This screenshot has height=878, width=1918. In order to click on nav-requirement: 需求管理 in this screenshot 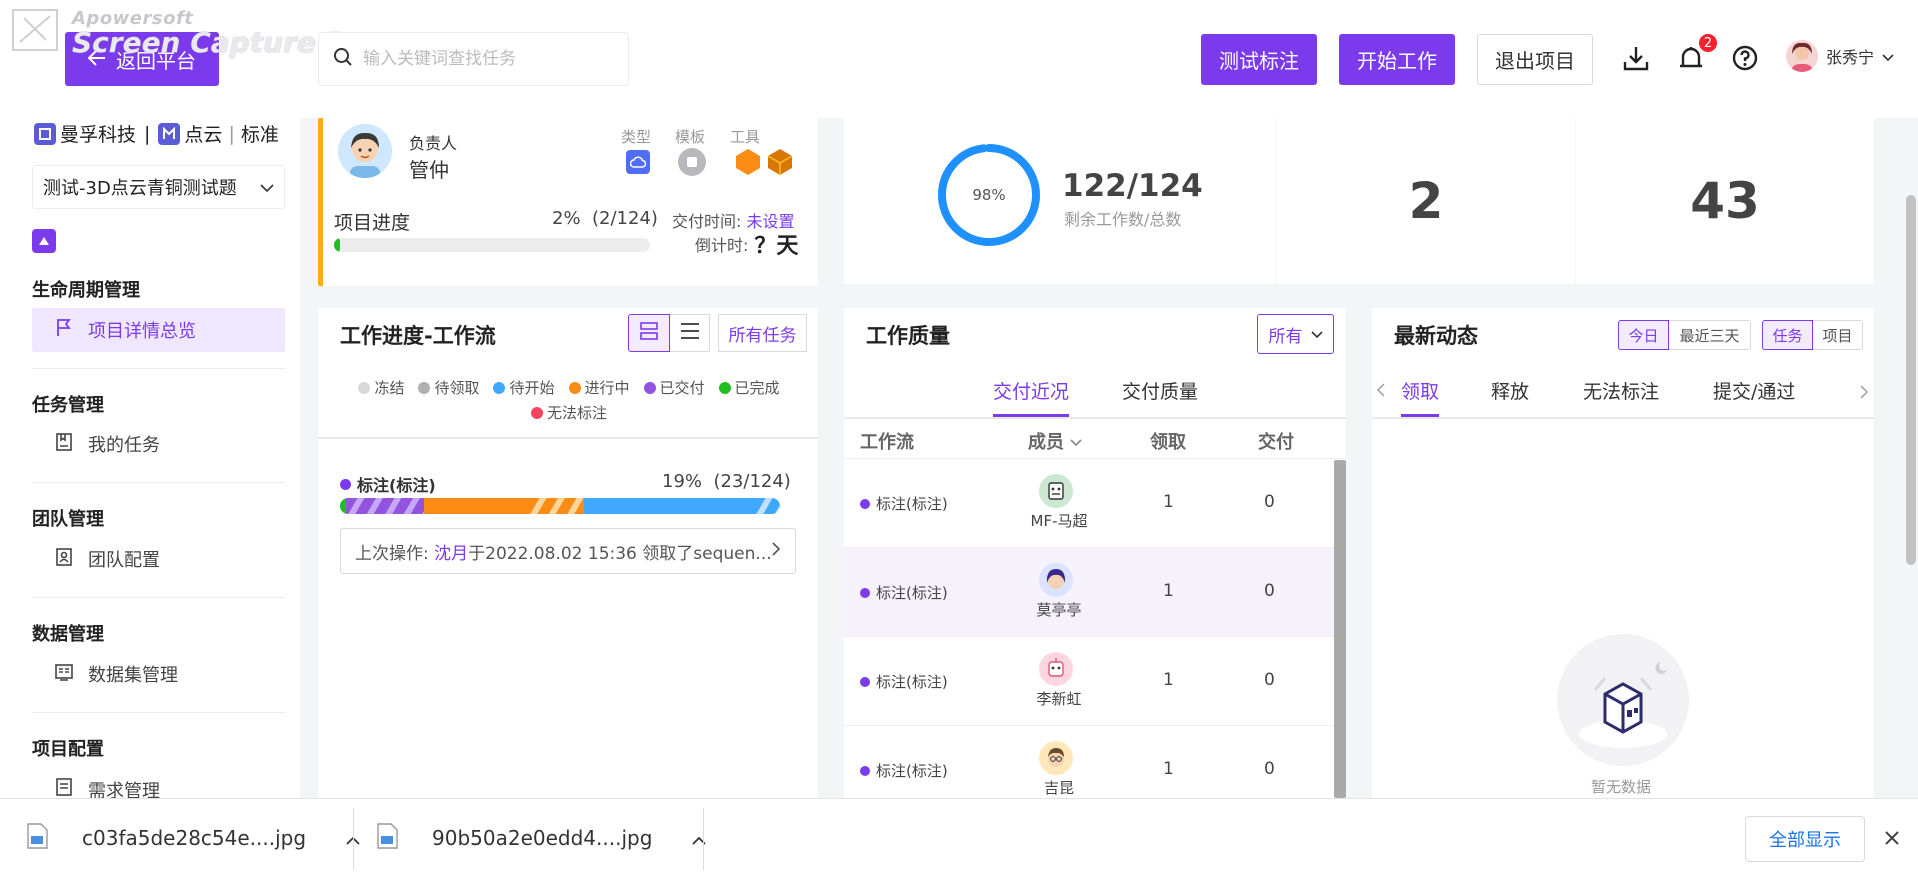, I will do `click(158, 782)`.